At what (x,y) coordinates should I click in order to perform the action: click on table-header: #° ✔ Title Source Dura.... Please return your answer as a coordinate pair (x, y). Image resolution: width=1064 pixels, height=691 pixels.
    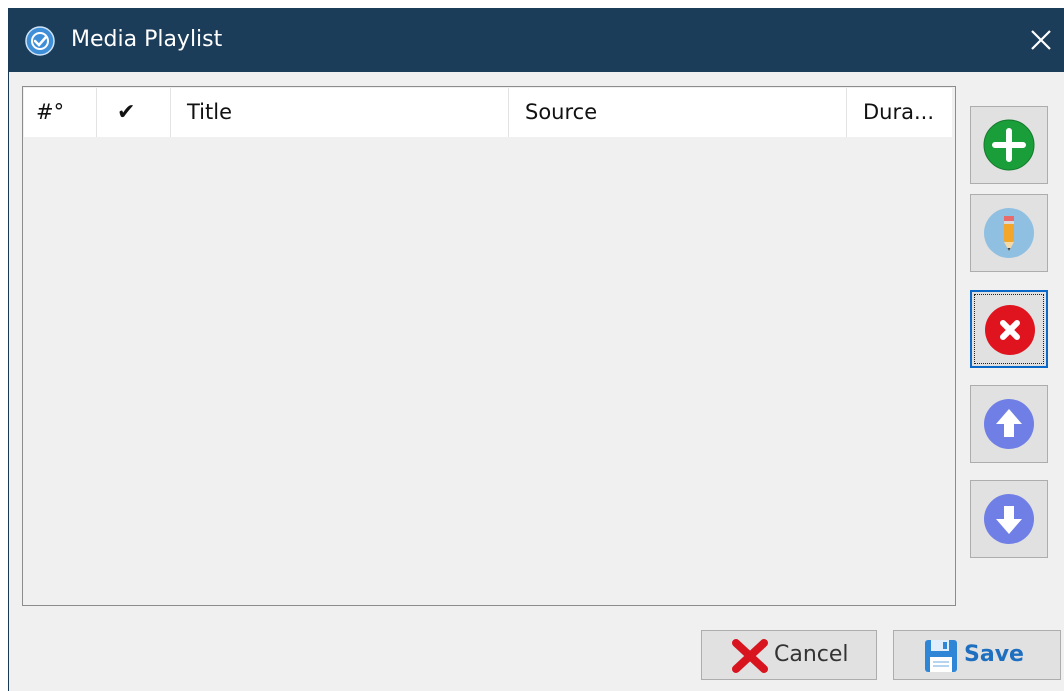
    Looking at the image, I should click on (488, 112).